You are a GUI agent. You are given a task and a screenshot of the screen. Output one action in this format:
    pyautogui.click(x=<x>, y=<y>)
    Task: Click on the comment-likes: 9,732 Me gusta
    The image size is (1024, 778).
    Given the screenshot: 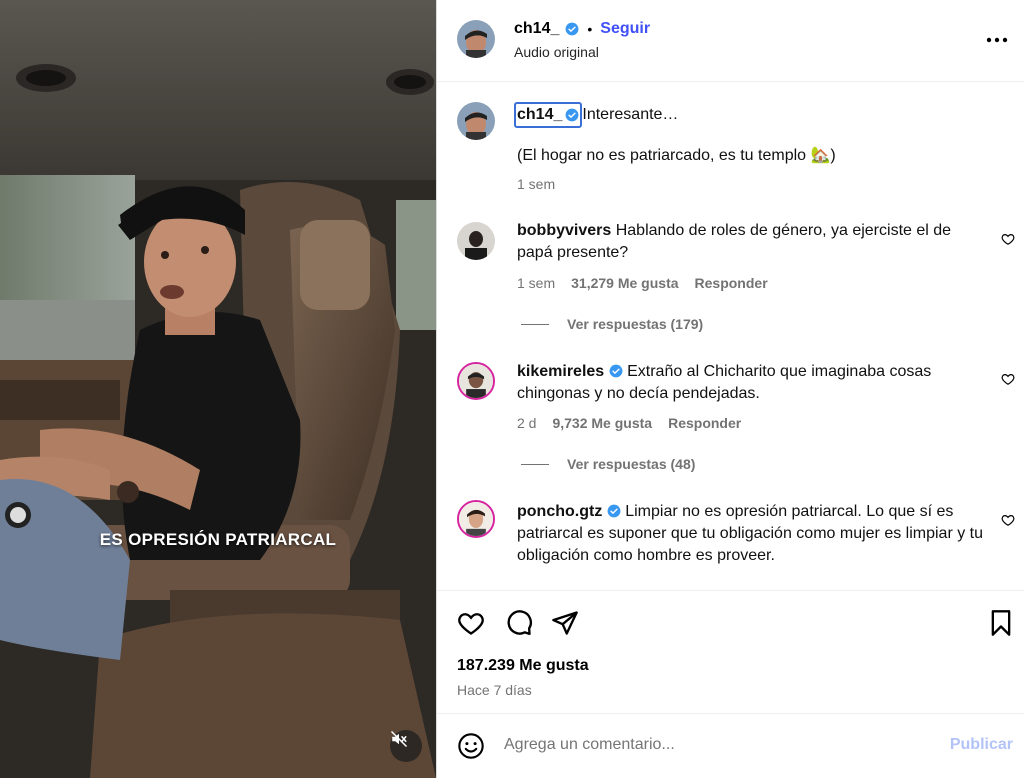 What is the action you would take?
    pyautogui.click(x=602, y=423)
    